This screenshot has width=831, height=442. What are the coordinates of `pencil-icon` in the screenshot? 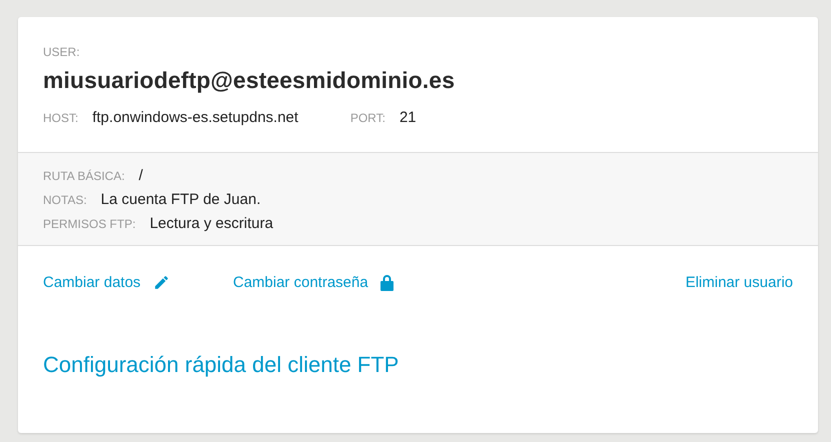 It's located at (161, 282).